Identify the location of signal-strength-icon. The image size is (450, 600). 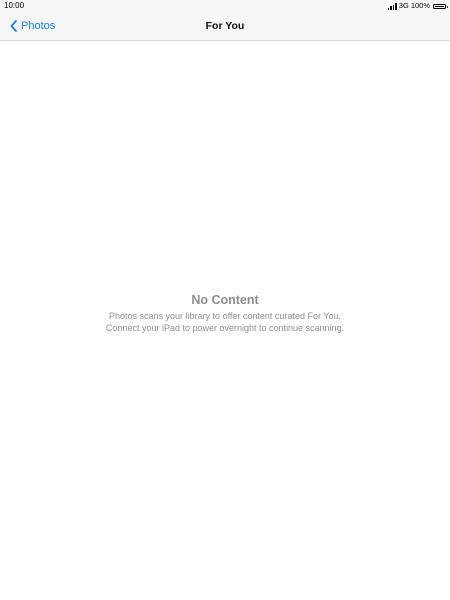
(392, 6).